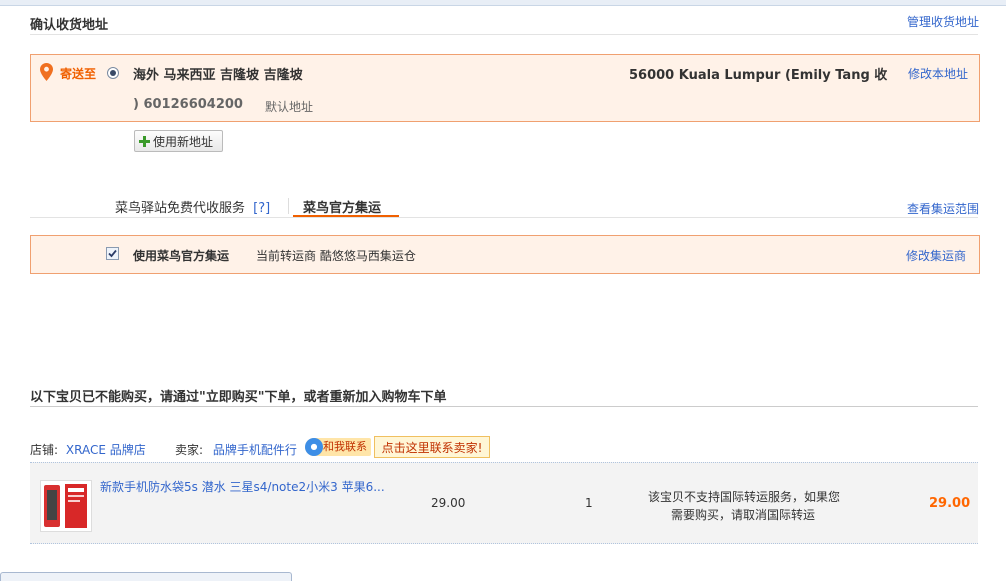  Describe the element at coordinates (505, 254) in the screenshot. I see `consolidation-box: 使用菜鸟官方集运 当前转运商 酷悠悠马西集运仓 修改集运商` at that location.